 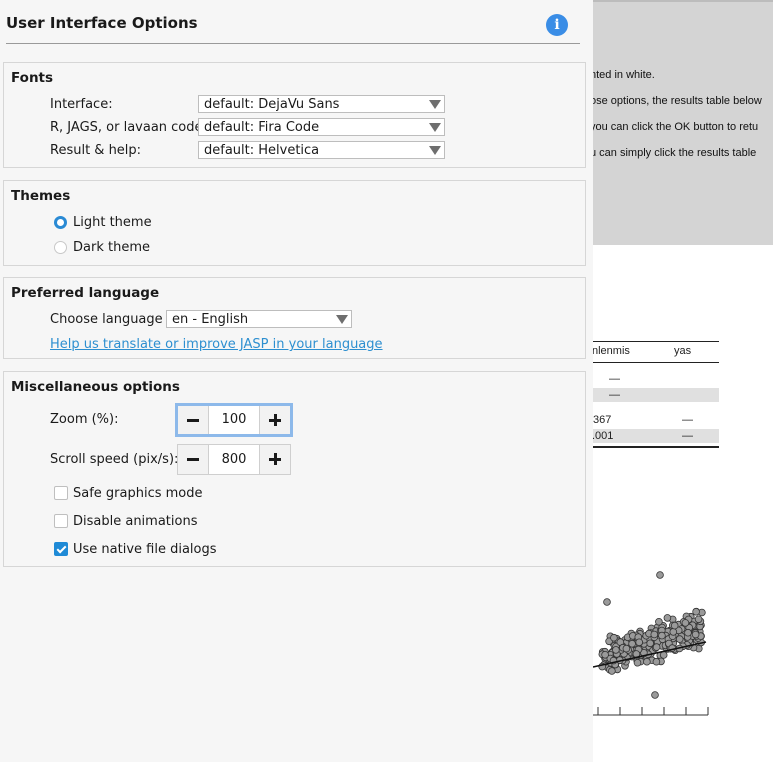 I want to click on intro-text-line: ose options, the results table below, so click(x=676, y=101).